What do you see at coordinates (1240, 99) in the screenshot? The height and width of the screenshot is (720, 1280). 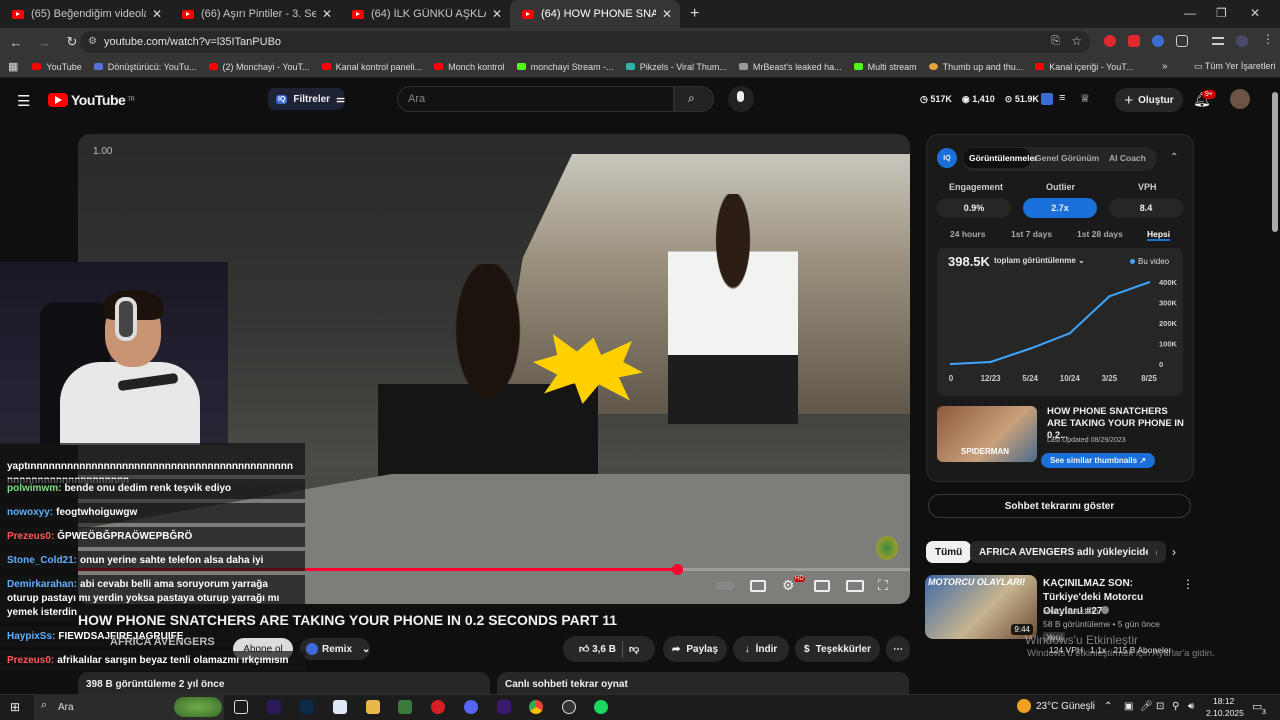 I see `avatar` at bounding box center [1240, 99].